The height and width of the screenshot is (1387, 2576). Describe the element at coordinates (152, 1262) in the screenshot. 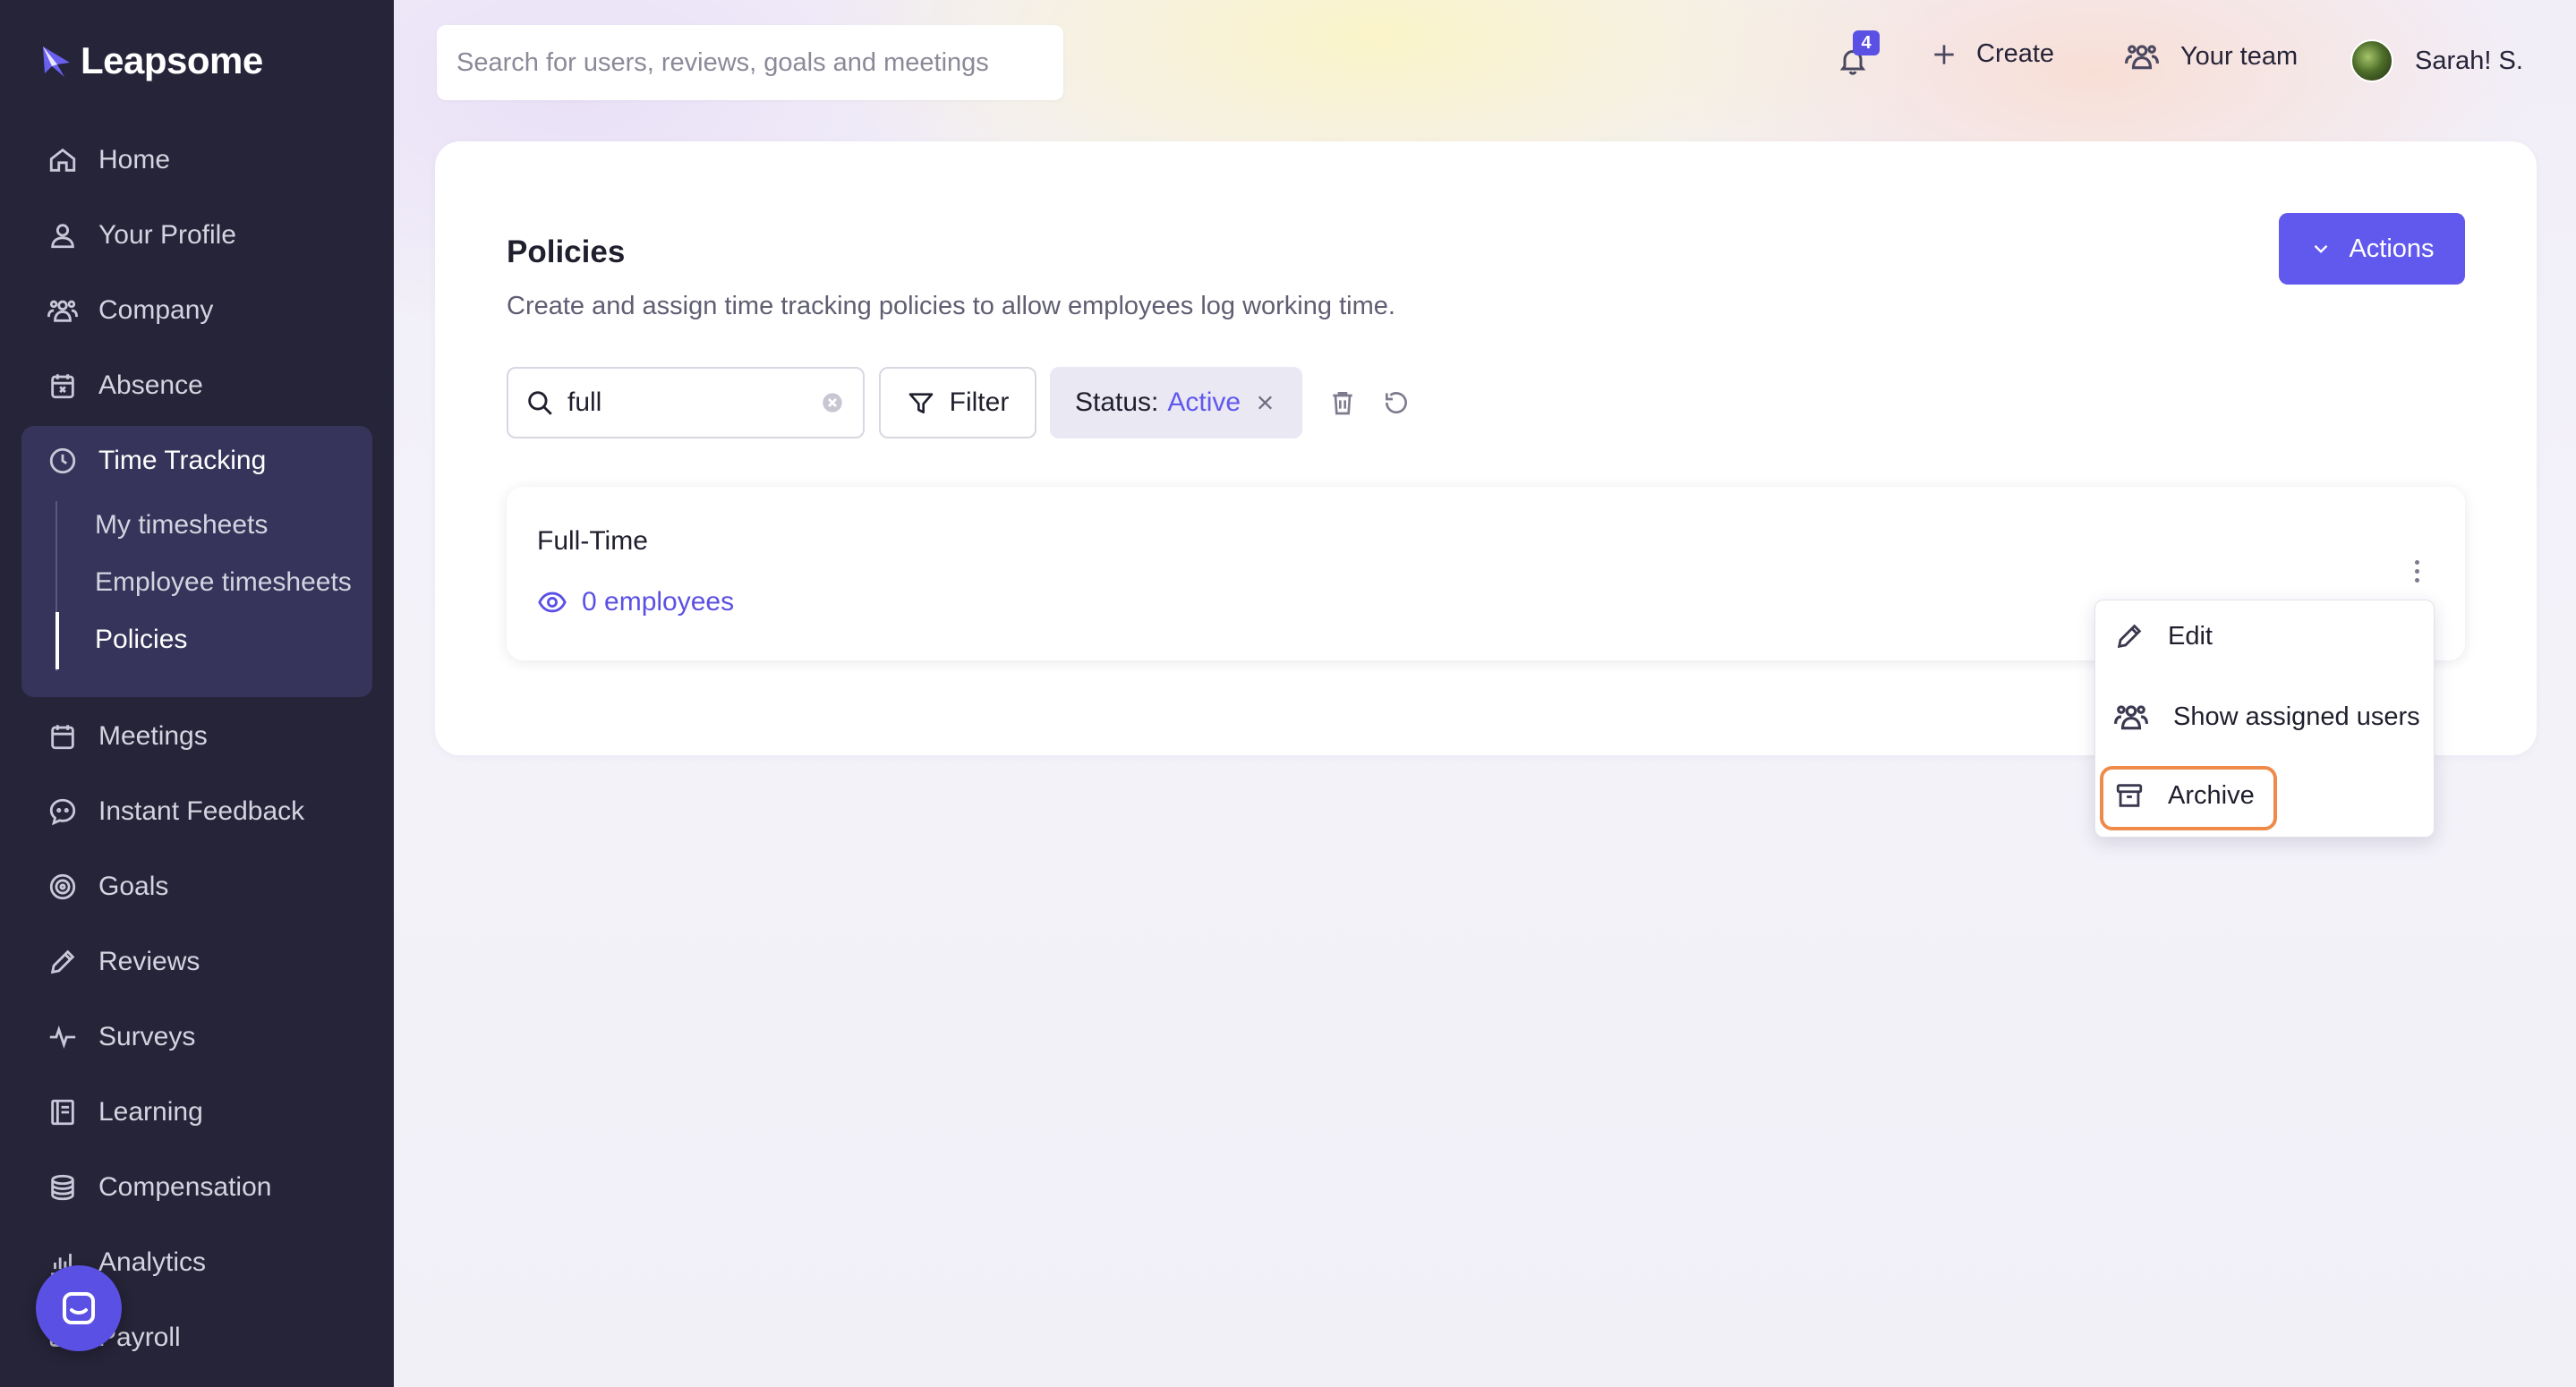

I see `sidebar-item-label: Analytics` at that location.